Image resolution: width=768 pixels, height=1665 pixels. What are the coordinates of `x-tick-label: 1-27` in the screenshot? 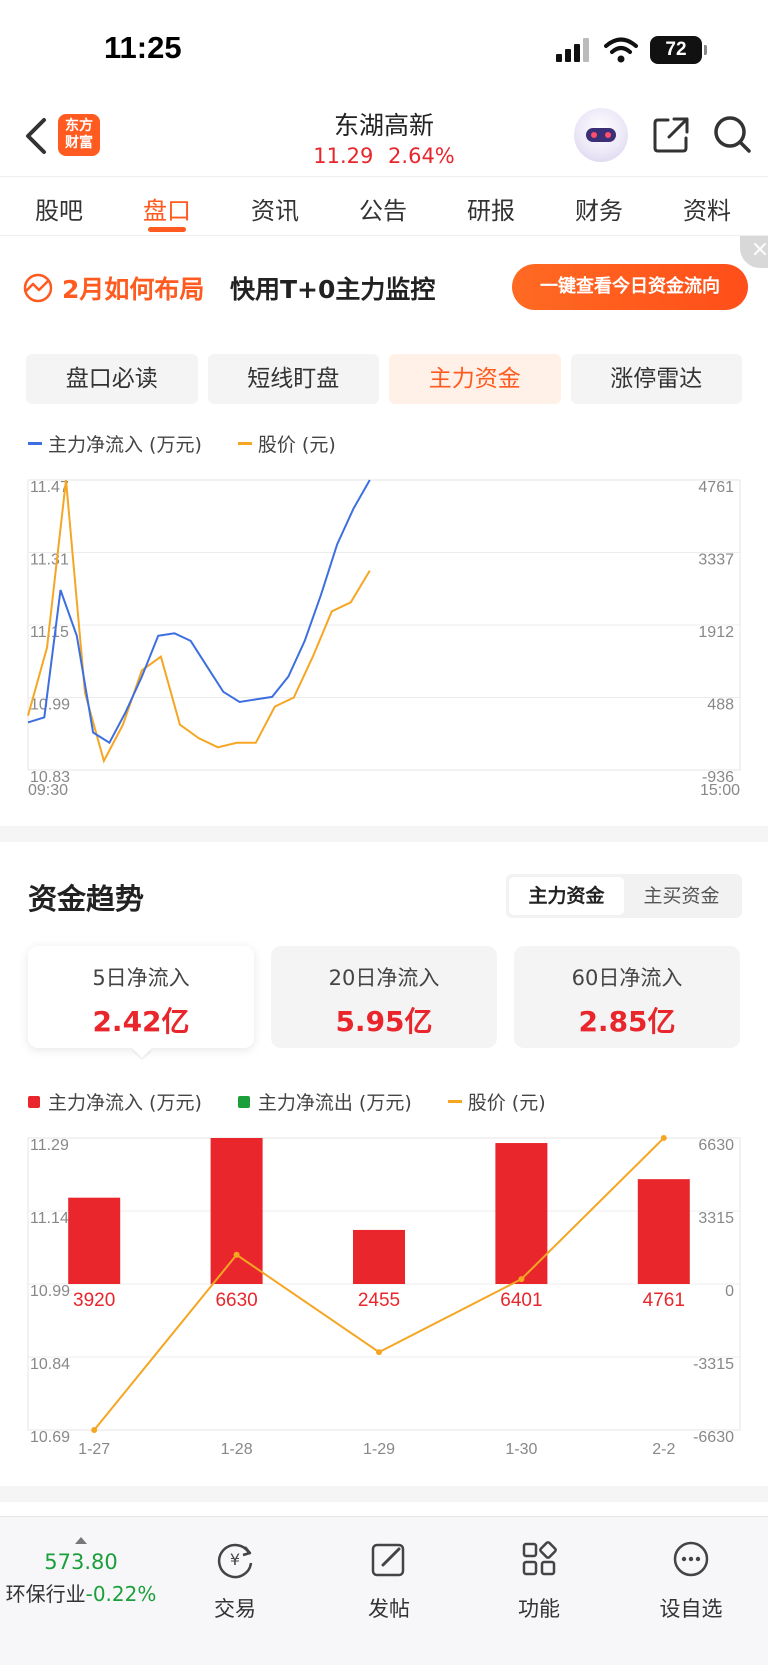 It's located at (94, 1449).